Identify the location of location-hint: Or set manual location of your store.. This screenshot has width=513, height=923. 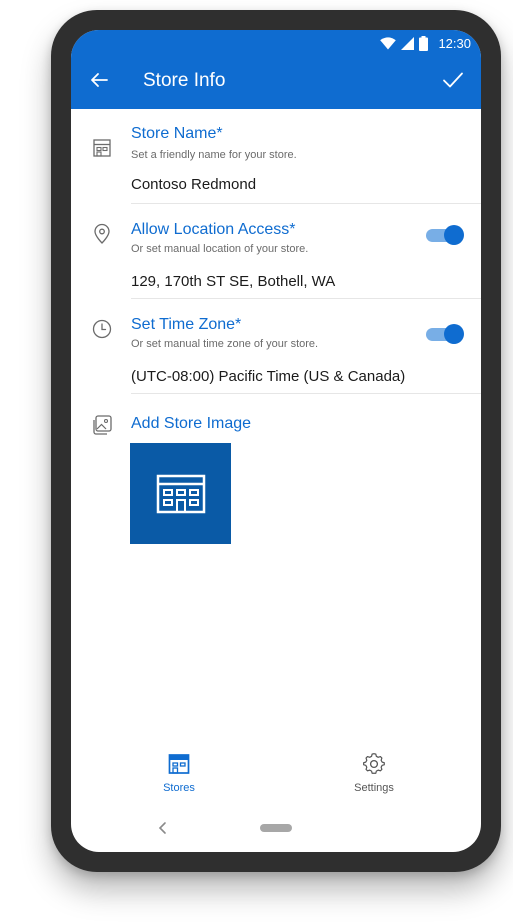
(220, 249).